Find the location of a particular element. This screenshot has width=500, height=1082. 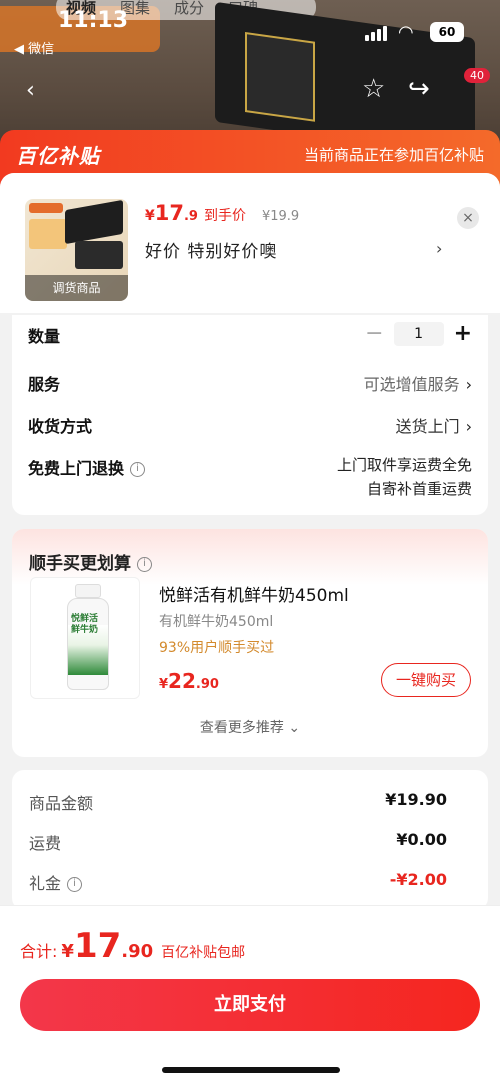

chevron-left-icon: ‹ is located at coordinates (30, 90).